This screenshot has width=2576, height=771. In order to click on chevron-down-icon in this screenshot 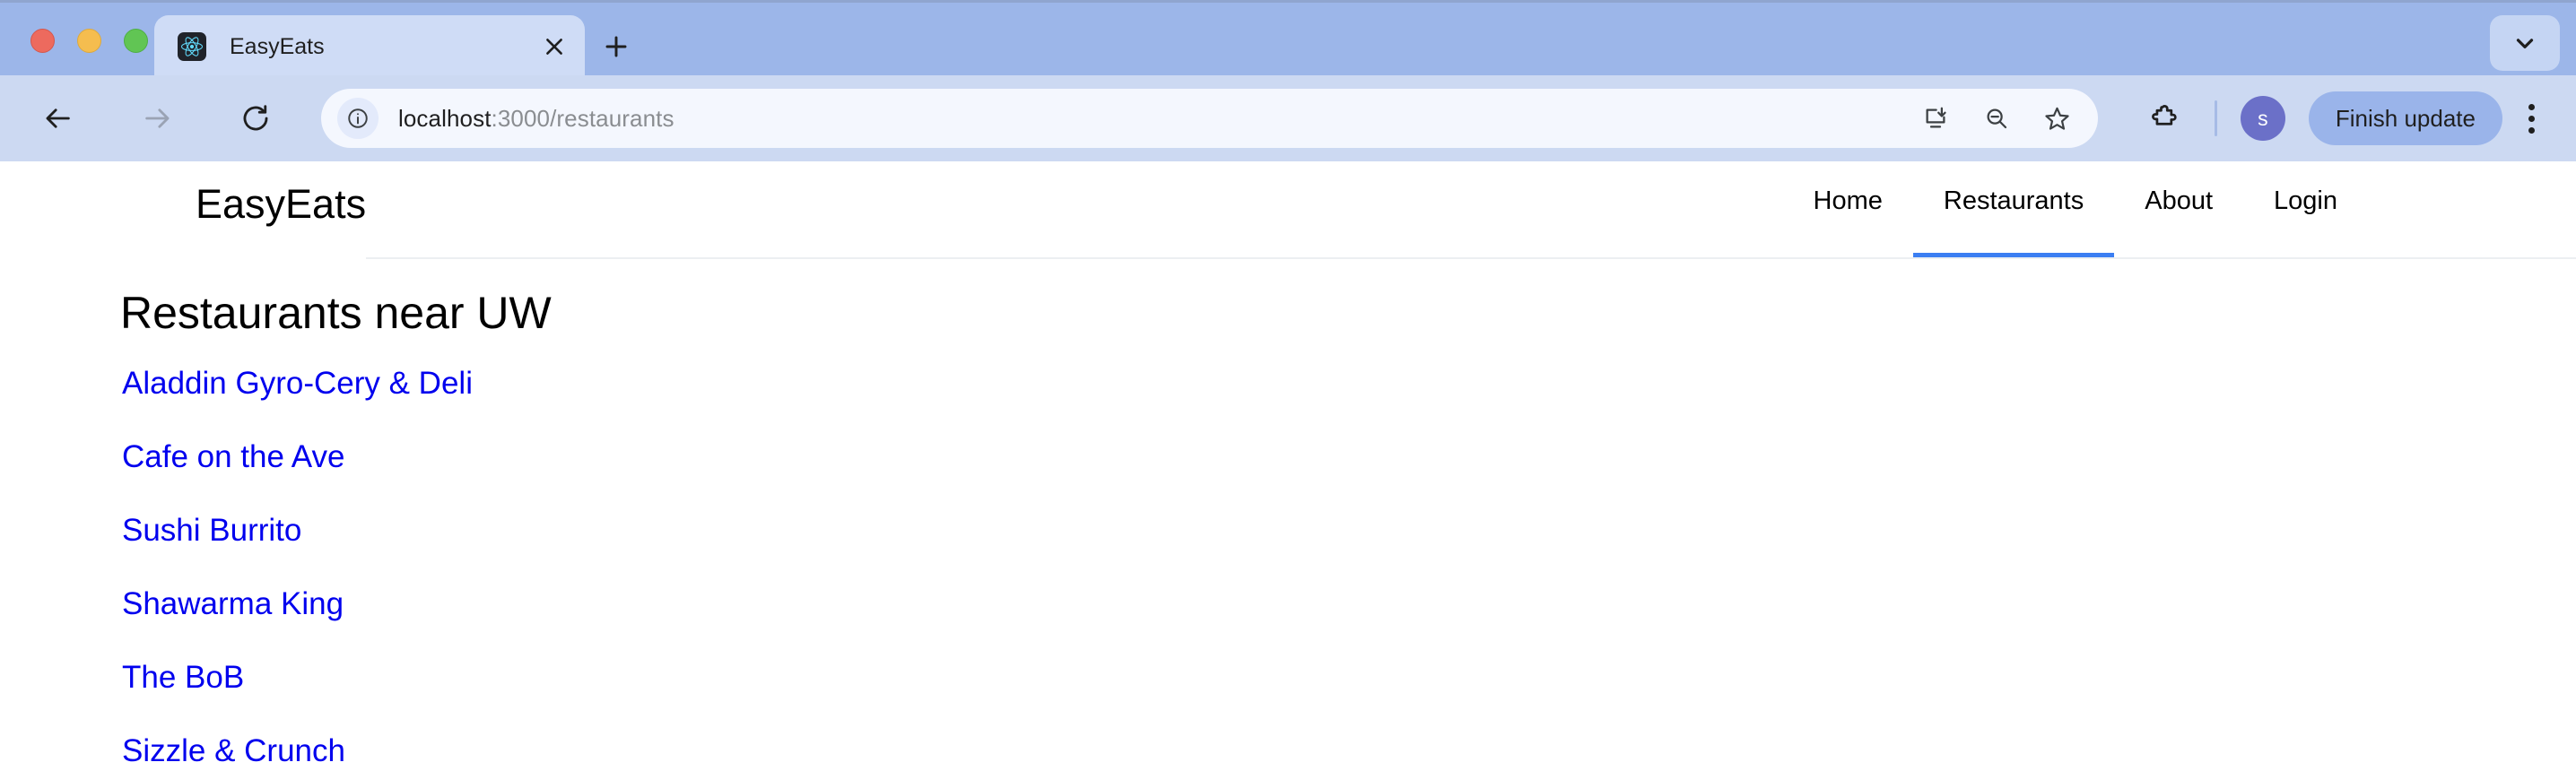, I will do `click(2525, 43)`.